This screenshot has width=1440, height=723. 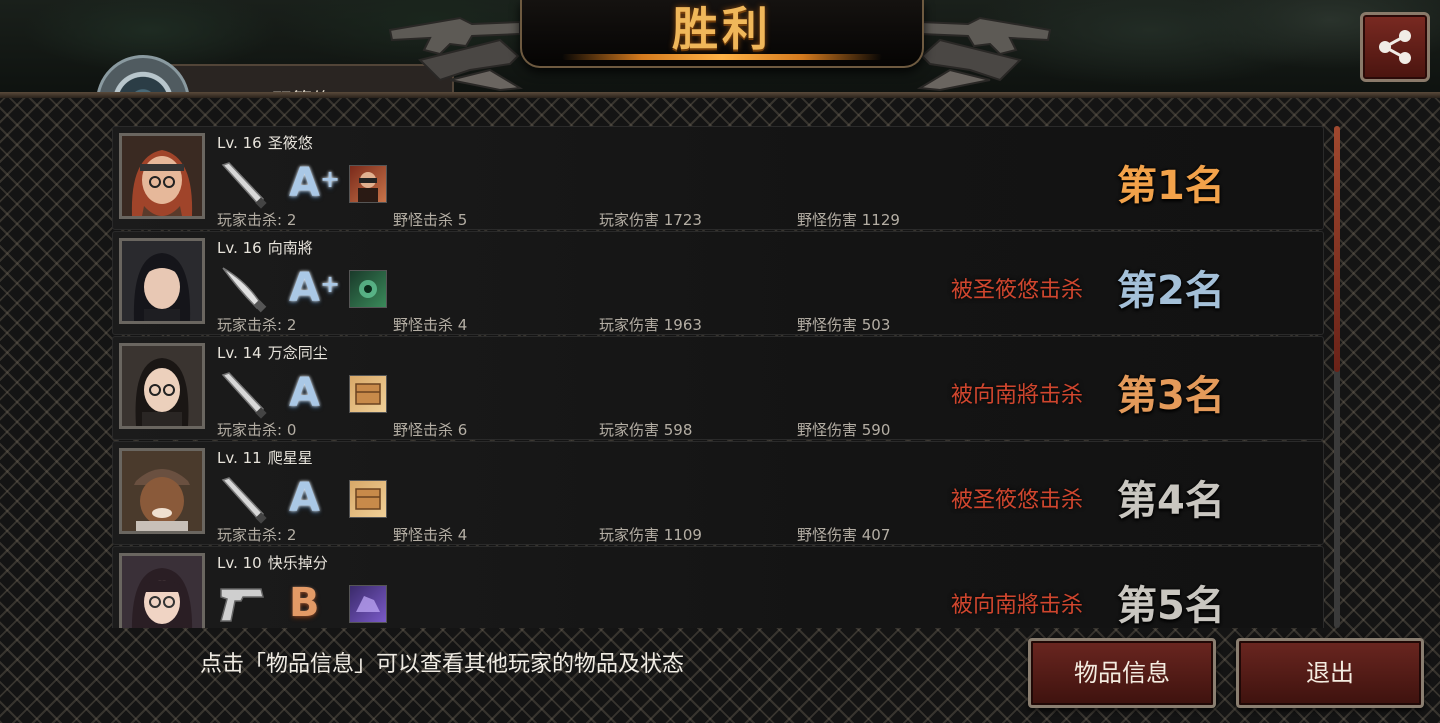 I want to click on banner-glow, so click(x=722, y=57).